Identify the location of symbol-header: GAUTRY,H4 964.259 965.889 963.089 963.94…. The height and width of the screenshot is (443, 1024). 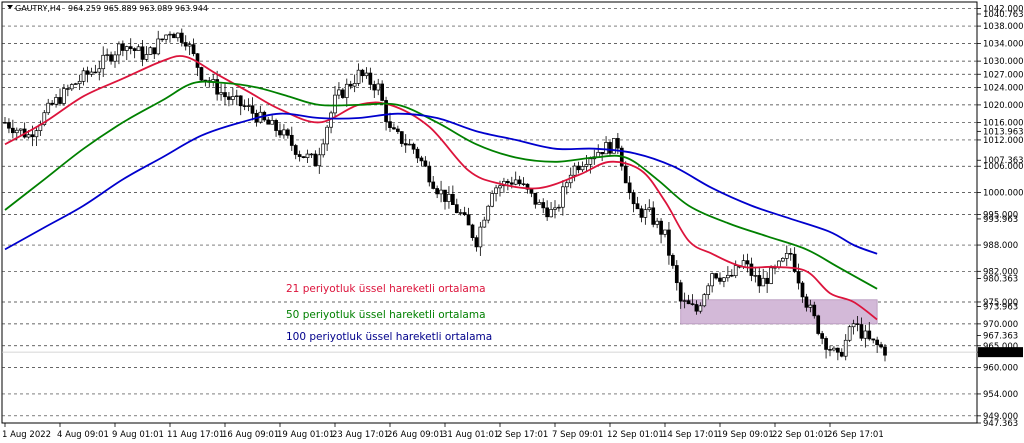
(107, 8).